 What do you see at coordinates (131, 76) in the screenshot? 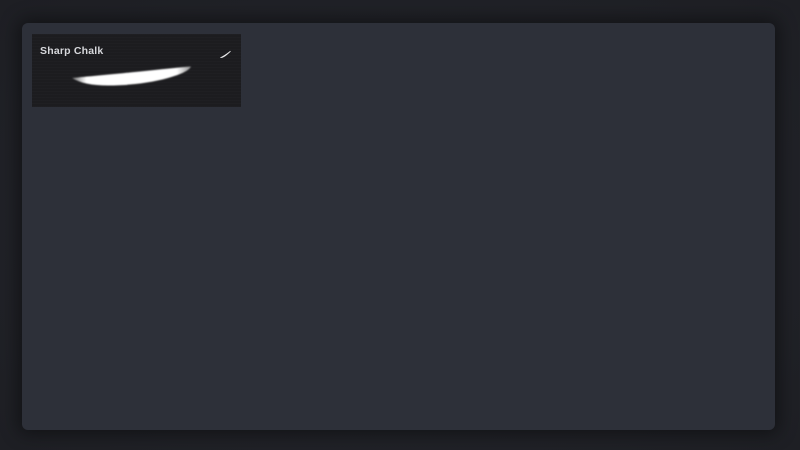
I see `stroke-preview` at bounding box center [131, 76].